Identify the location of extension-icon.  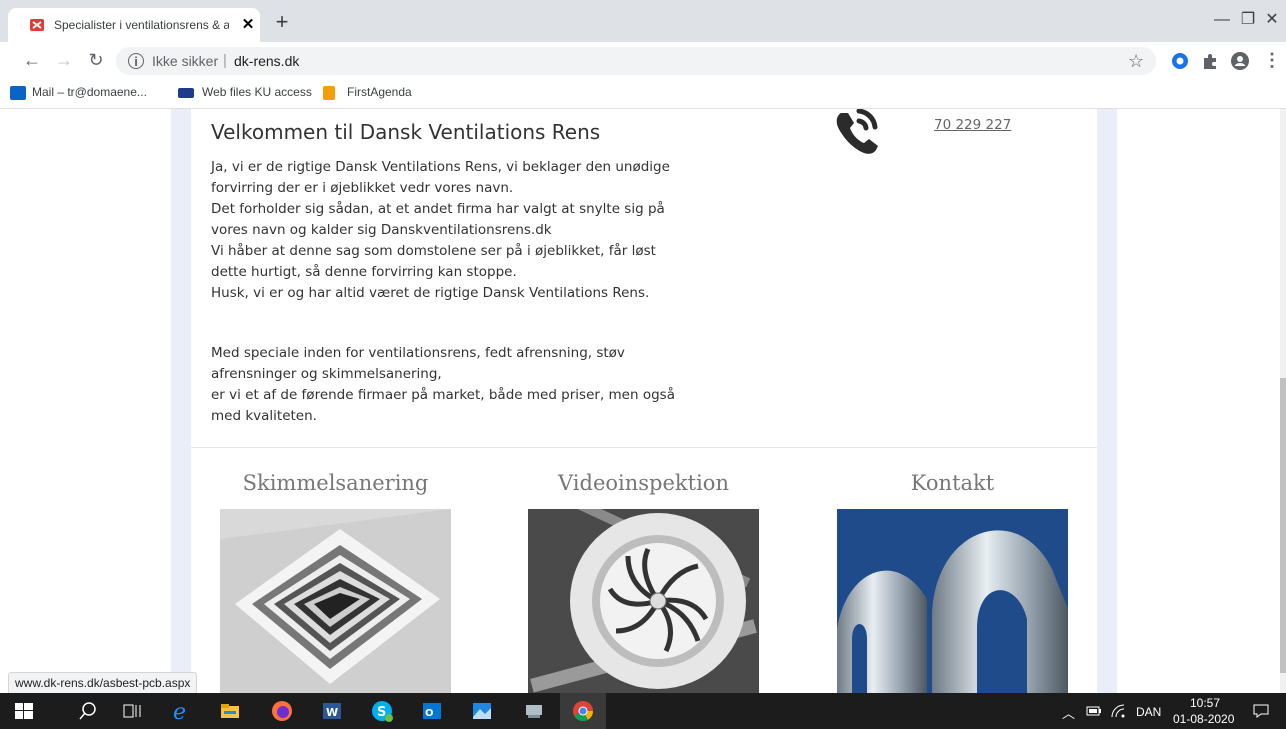
(1180, 61).